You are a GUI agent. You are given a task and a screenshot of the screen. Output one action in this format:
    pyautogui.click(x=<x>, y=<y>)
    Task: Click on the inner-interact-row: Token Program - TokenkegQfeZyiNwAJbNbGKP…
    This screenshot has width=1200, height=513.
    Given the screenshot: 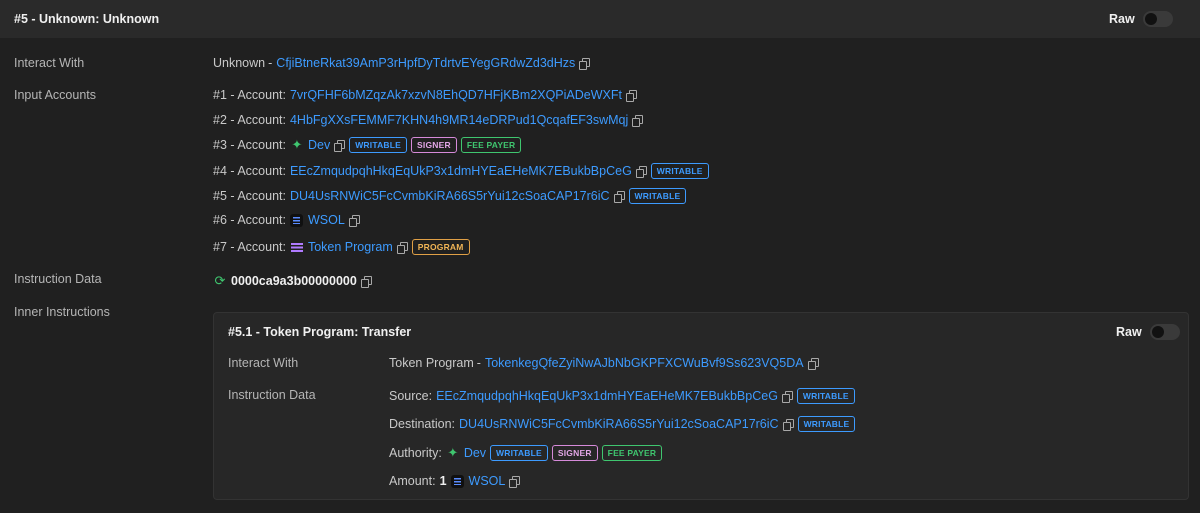 What is the action you would take?
    pyautogui.click(x=604, y=363)
    